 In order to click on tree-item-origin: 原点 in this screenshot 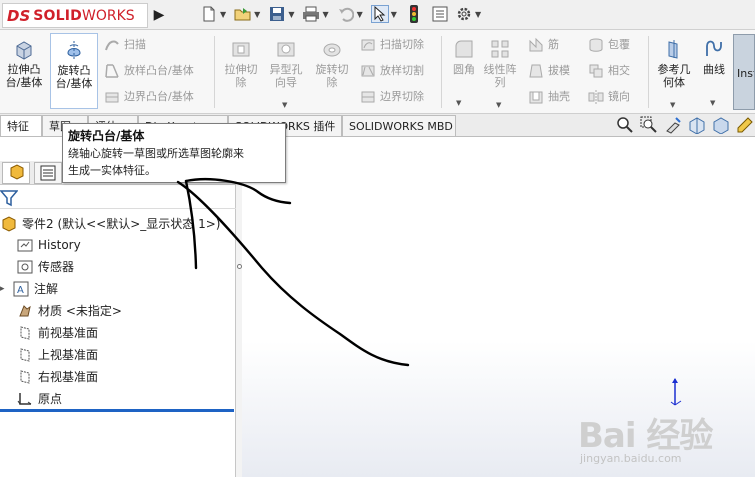, I will do `click(39, 398)`.